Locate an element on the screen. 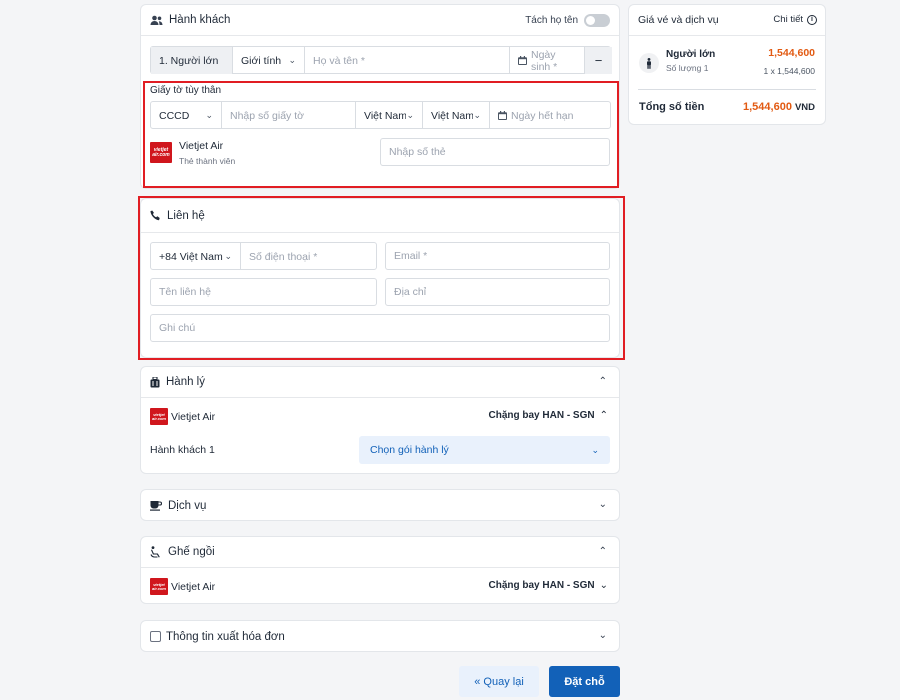 The width and height of the screenshot is (900, 700). adult-price-calc: 1 x 1,544,600 is located at coordinates (789, 71).